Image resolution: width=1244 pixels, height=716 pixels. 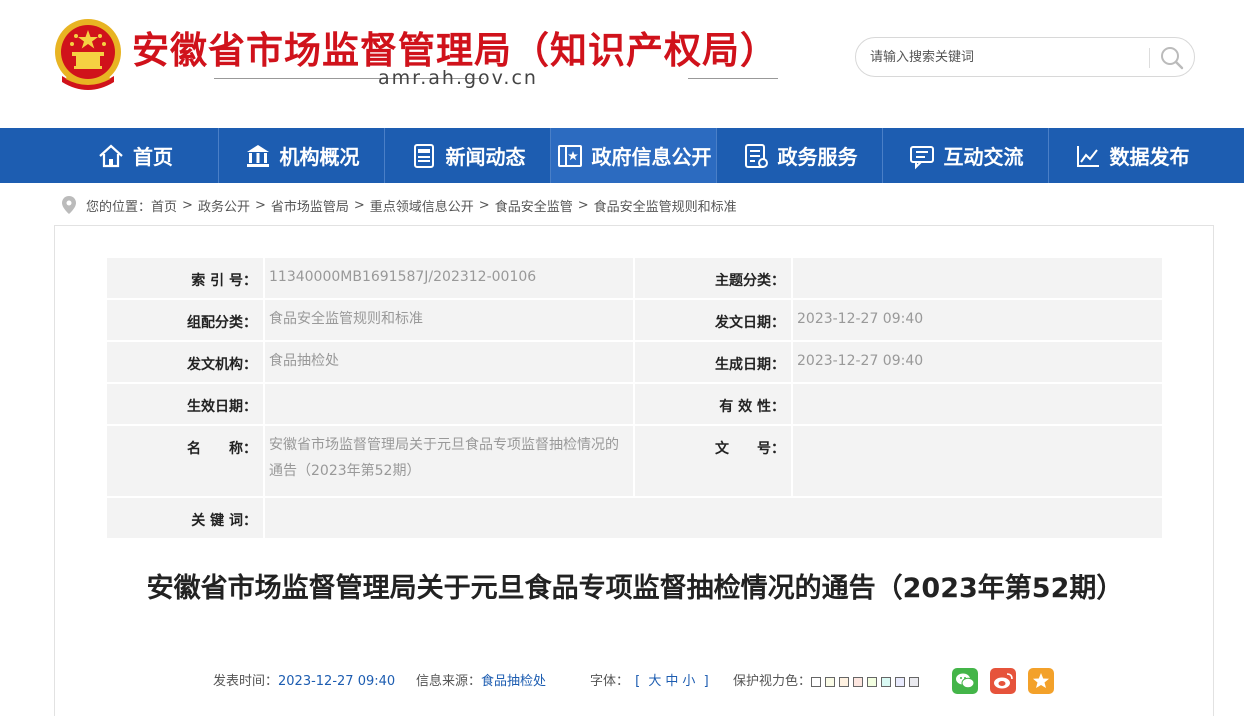 What do you see at coordinates (977, 320) in the screenshot?
I see `issue-date-value: 2023-12-27 09:40` at bounding box center [977, 320].